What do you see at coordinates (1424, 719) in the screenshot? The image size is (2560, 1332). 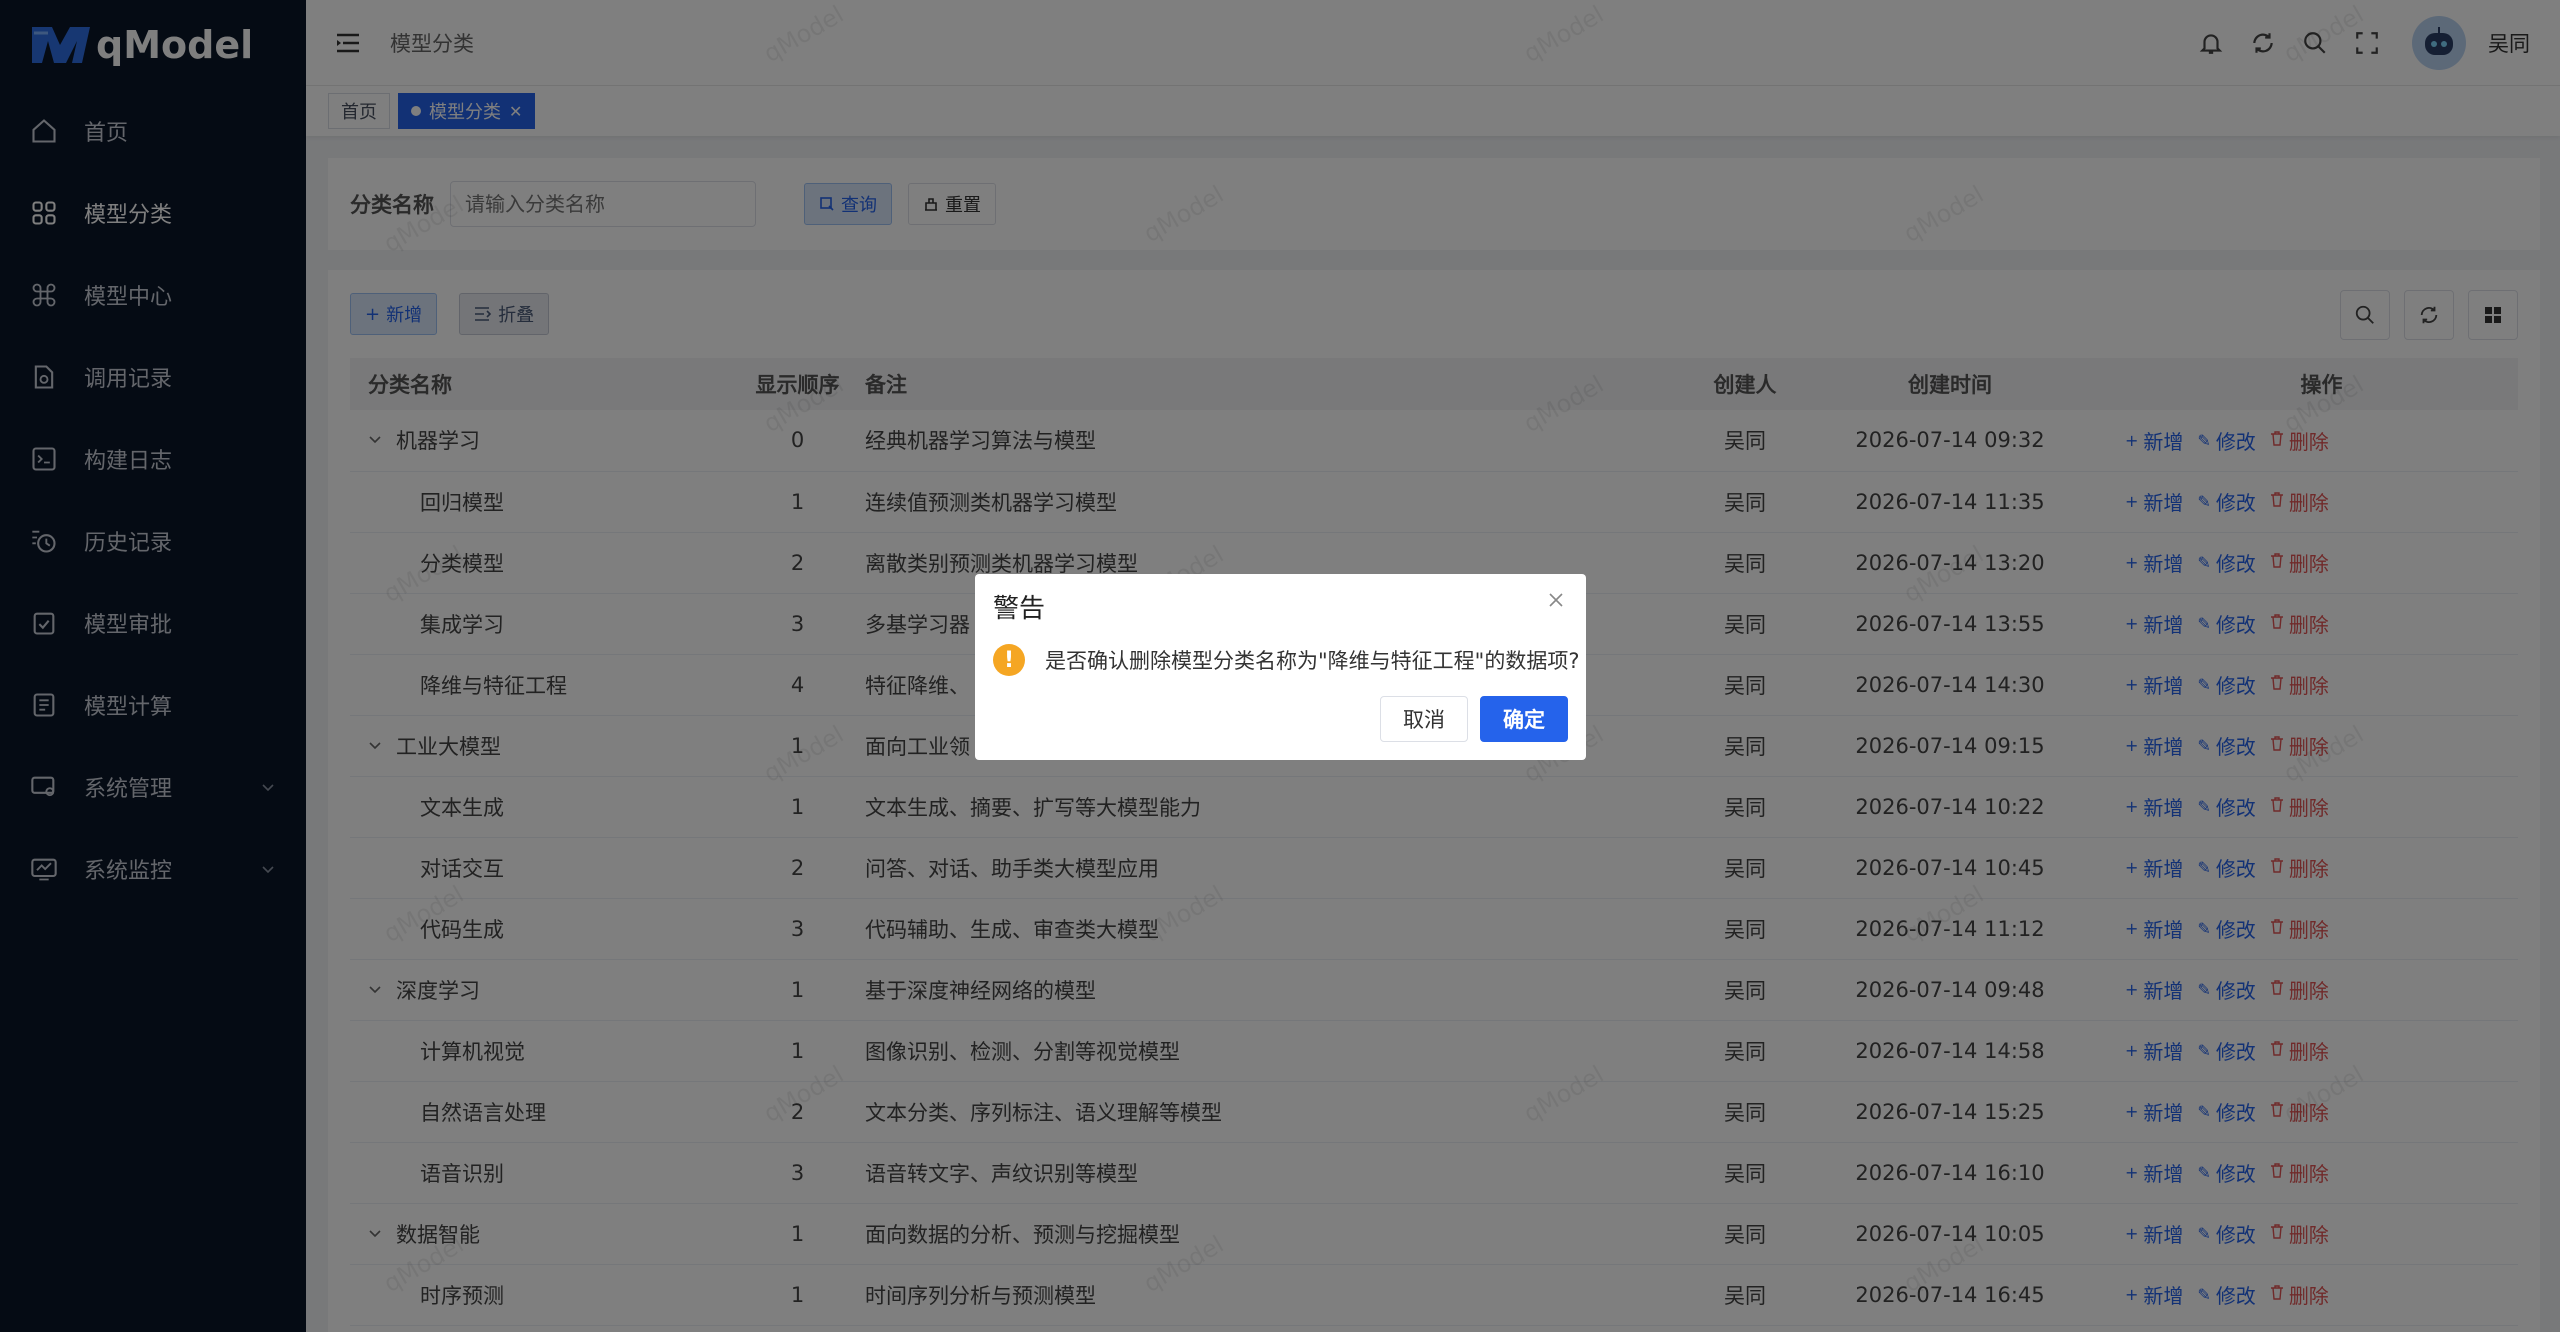 I see `cancel-button: 取消` at bounding box center [1424, 719].